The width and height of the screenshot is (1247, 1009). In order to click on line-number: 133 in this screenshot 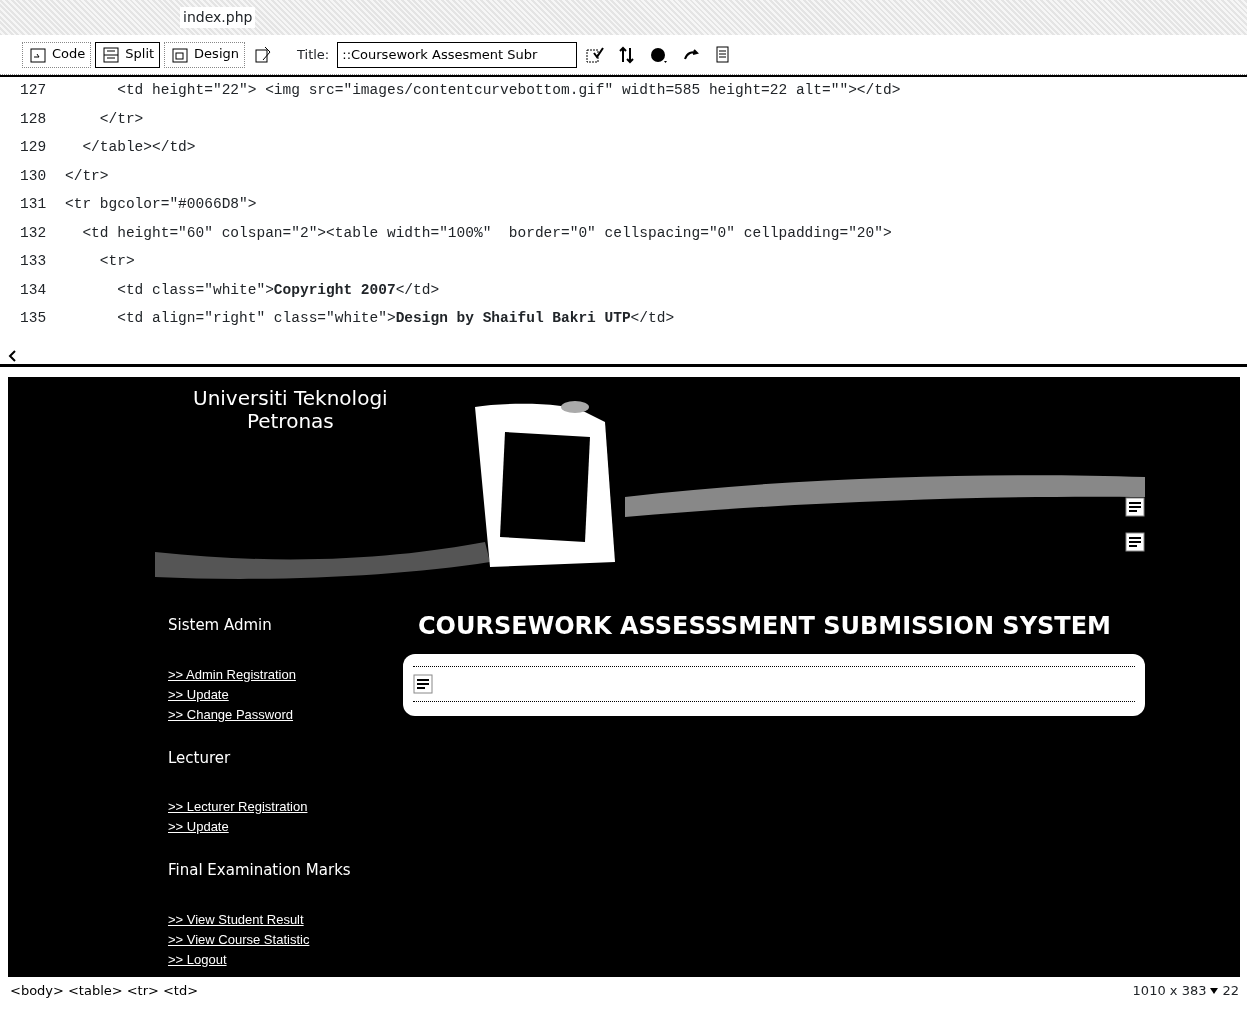, I will do `click(33, 262)`.